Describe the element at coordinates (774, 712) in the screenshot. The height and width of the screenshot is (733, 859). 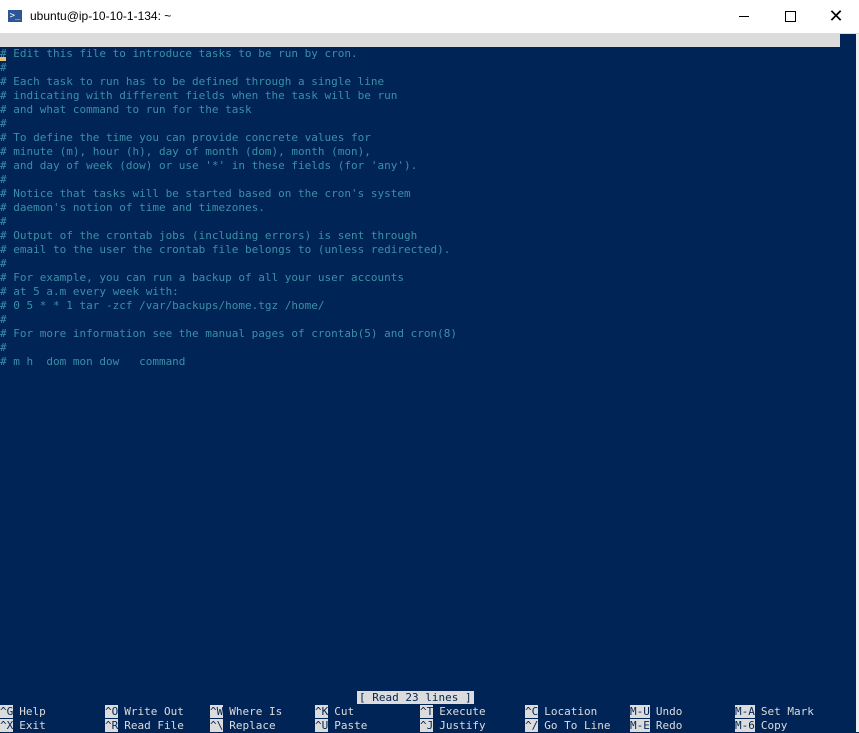
I see `shortcut-set-mark: M-A Set Mark` at that location.